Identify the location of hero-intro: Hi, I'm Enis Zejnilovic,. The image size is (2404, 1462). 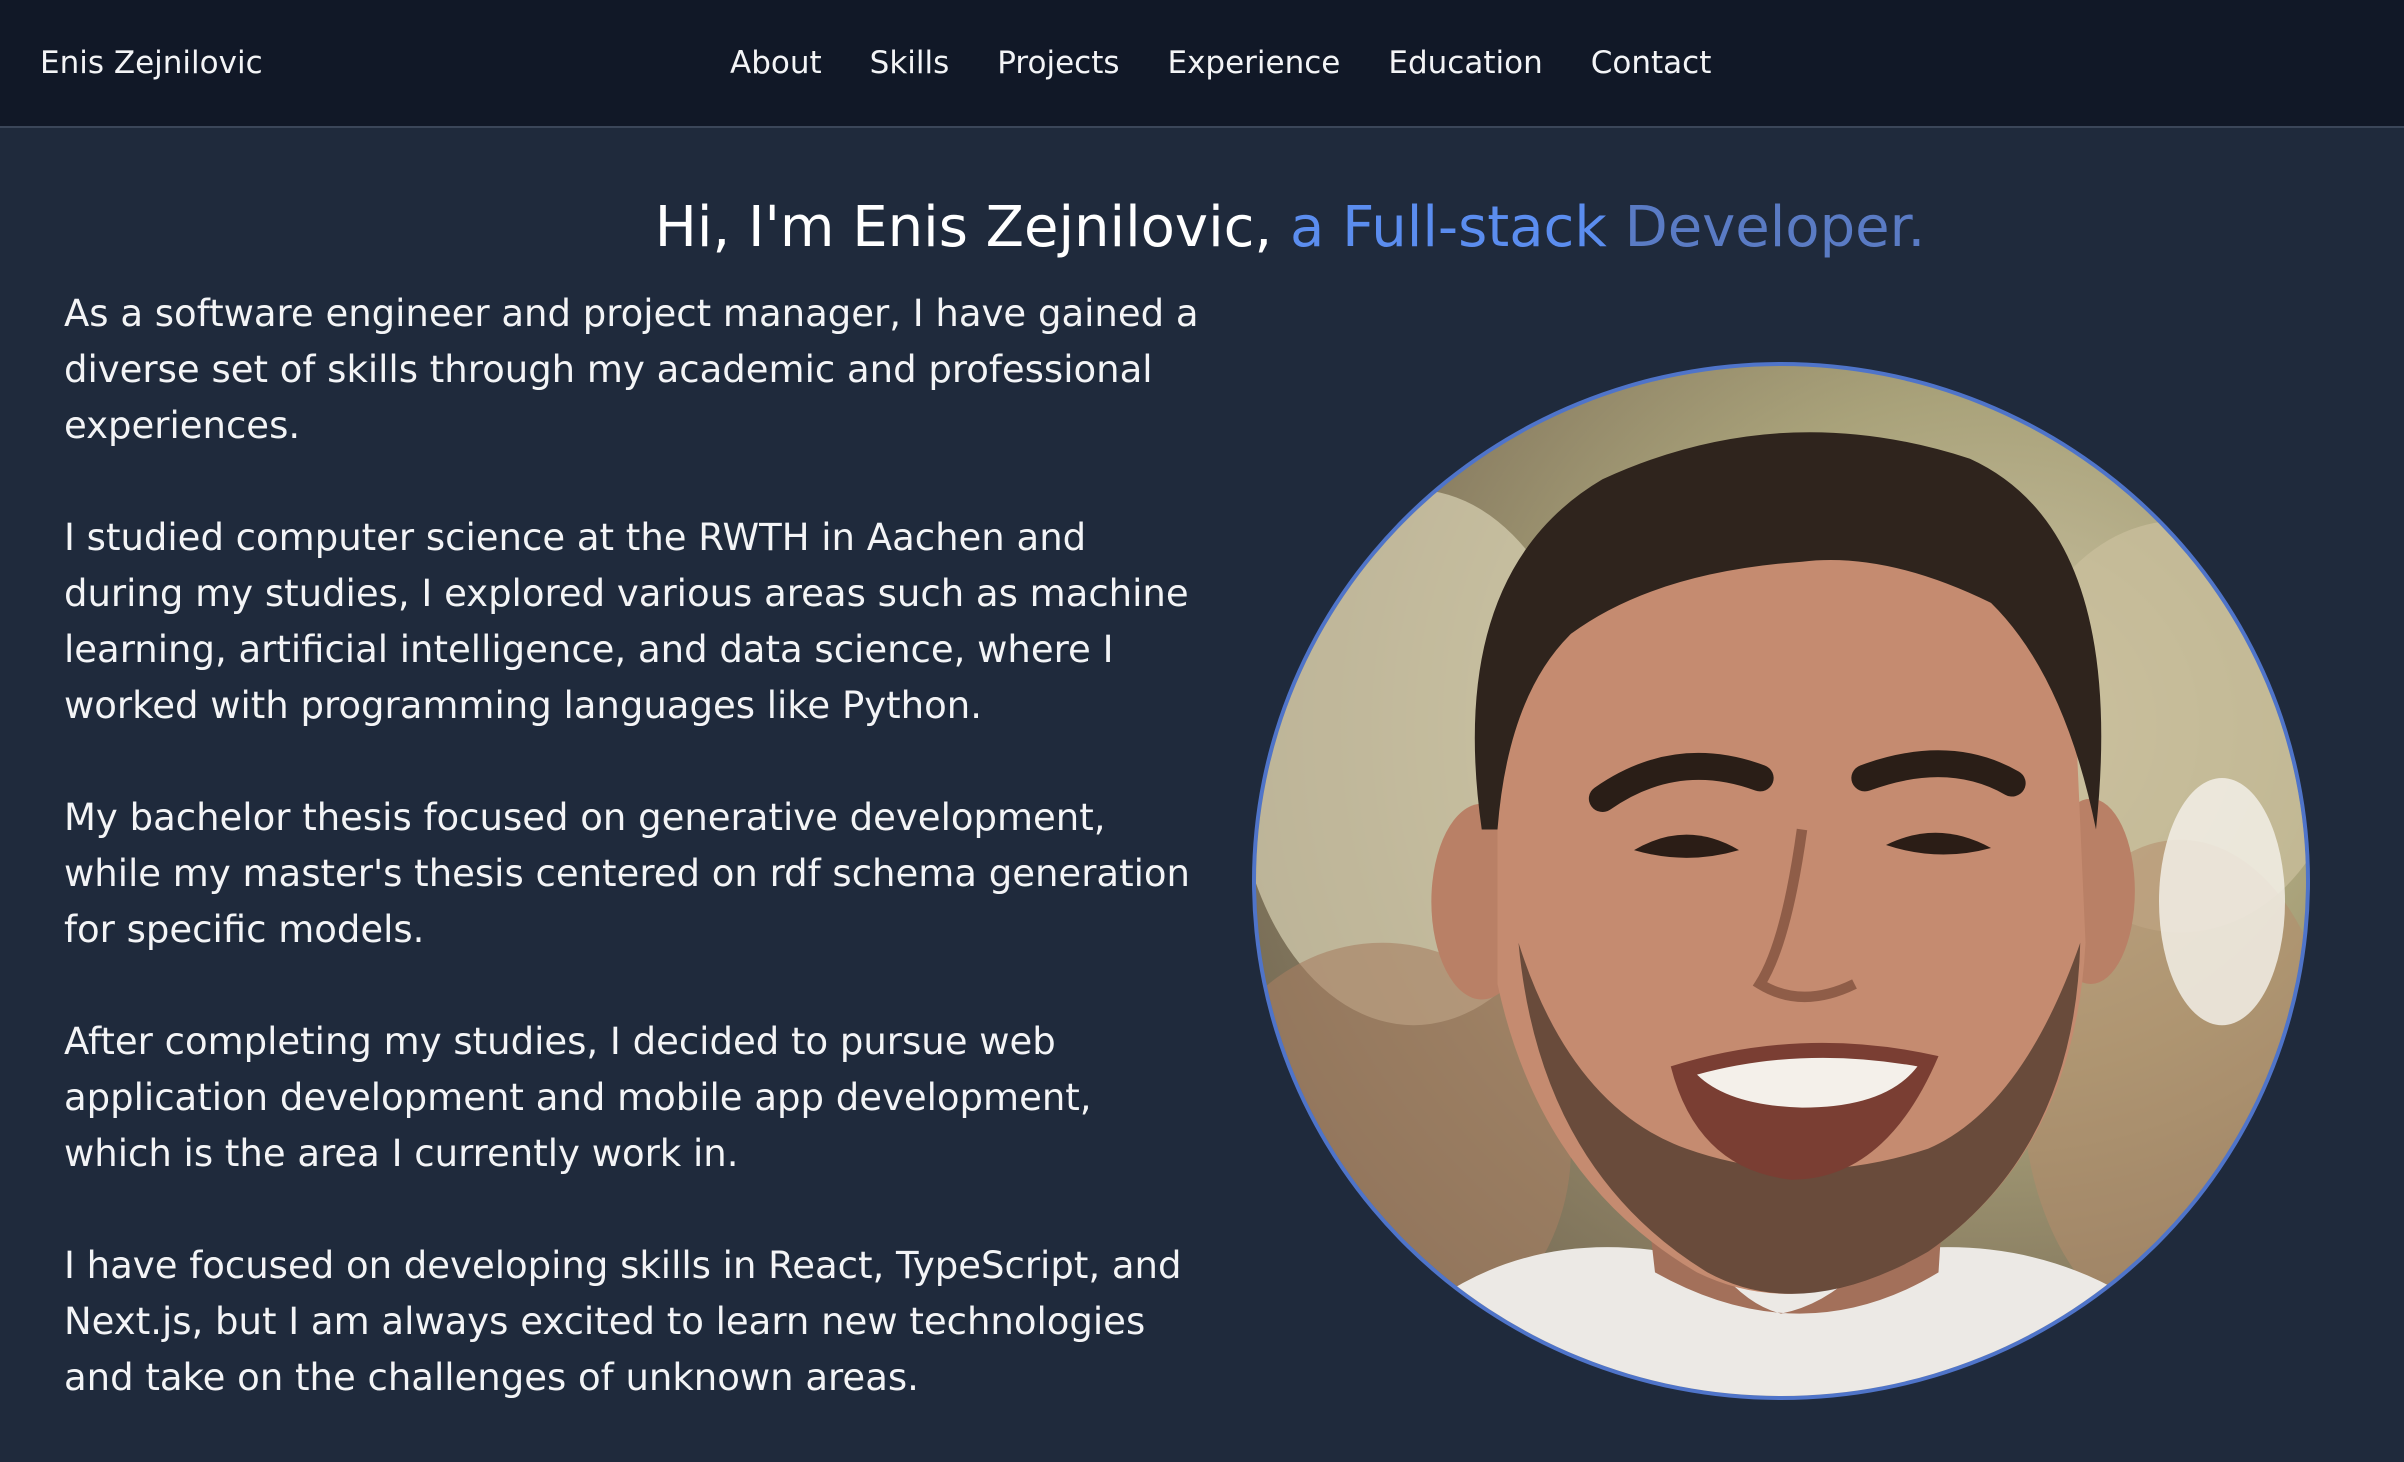
(963, 227).